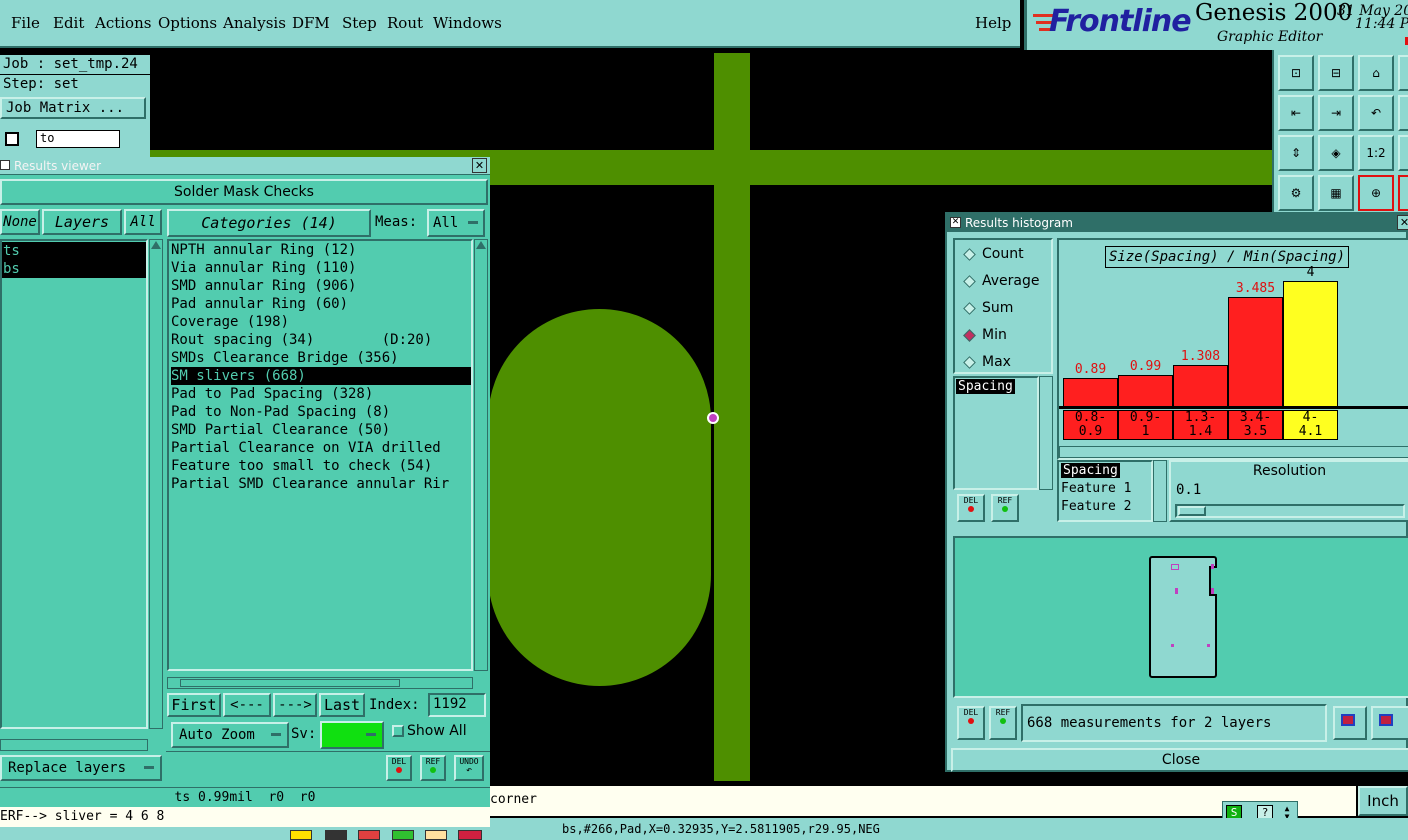 This screenshot has height=840, width=1408. What do you see at coordinates (359, 23) in the screenshot?
I see `menu-step: Step` at bounding box center [359, 23].